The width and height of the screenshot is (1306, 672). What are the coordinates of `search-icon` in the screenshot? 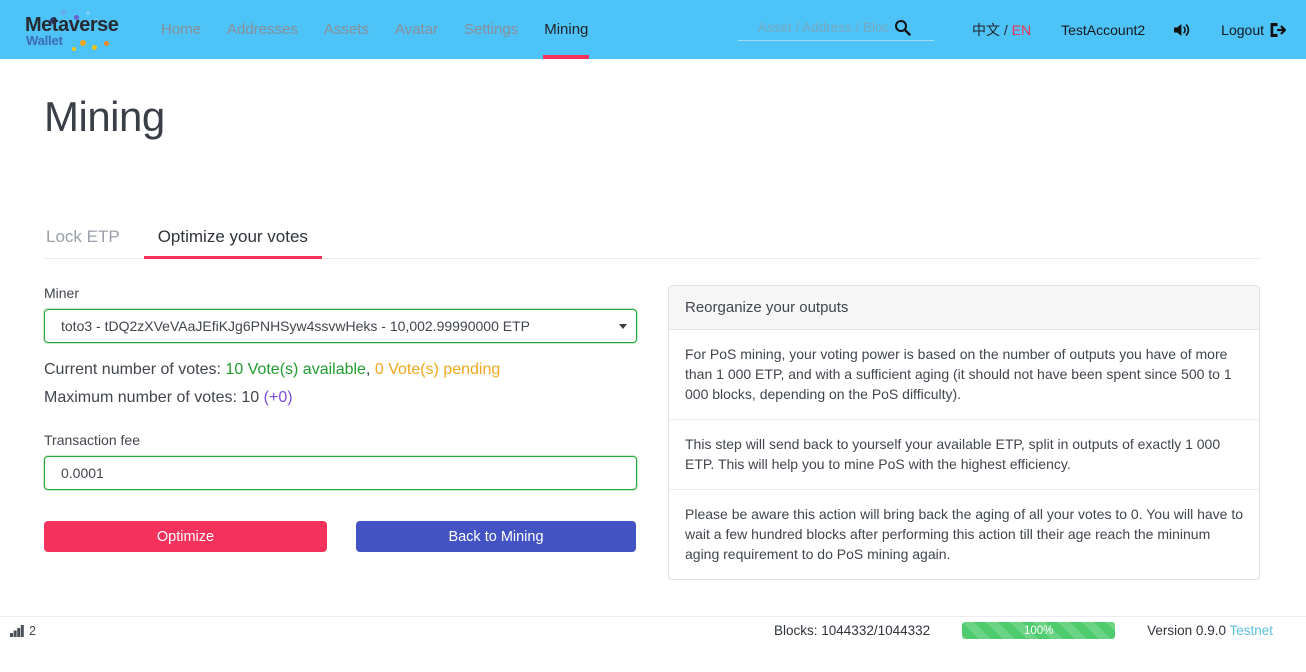 It's located at (902, 28).